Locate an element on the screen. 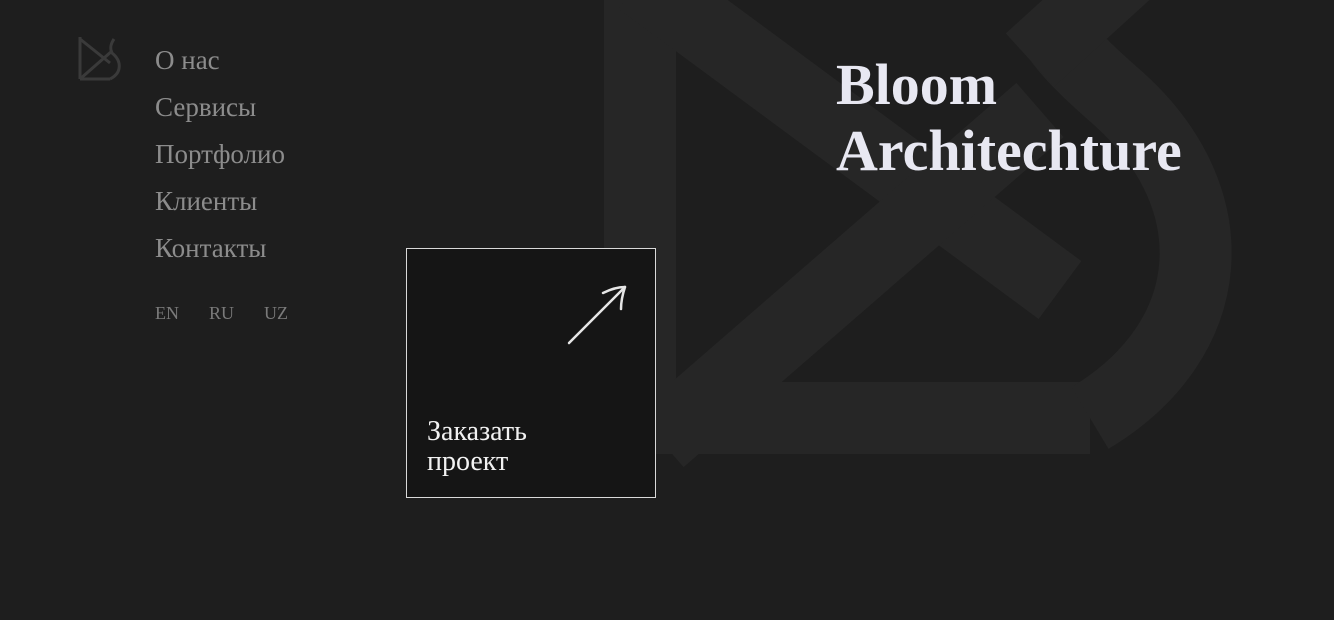 The image size is (1334, 620). nav-item: О нас is located at coordinates (220, 63).